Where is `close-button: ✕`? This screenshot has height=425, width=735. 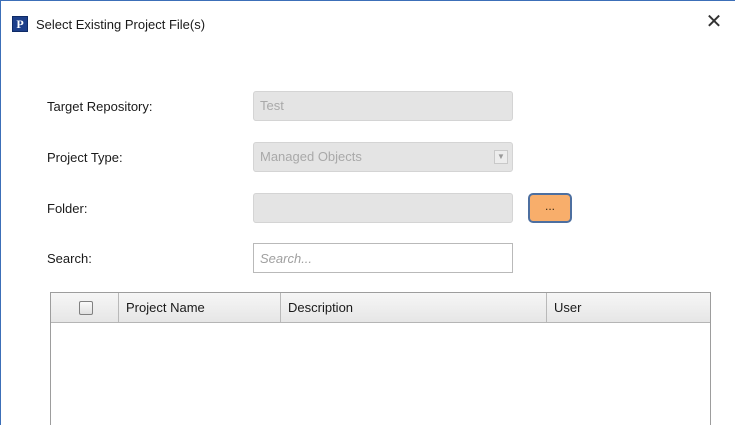 close-button: ✕ is located at coordinates (714, 23).